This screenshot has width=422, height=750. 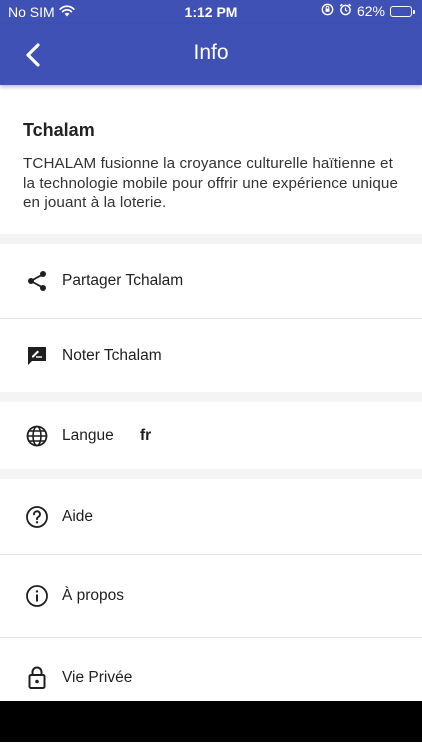 I want to click on help-circle-icon, so click(x=37, y=517).